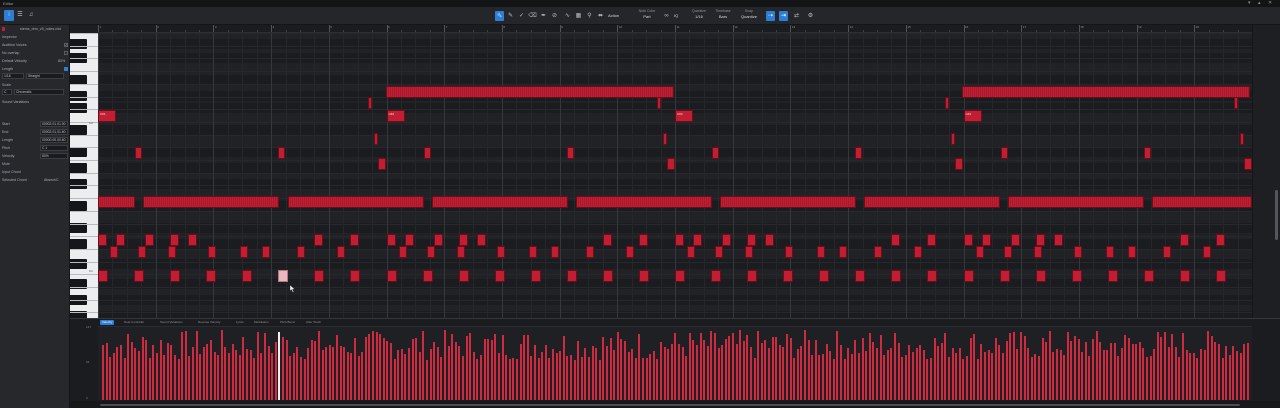 The image size is (1280, 408). I want to click on pencil-tool-icon: ✎, so click(510, 16).